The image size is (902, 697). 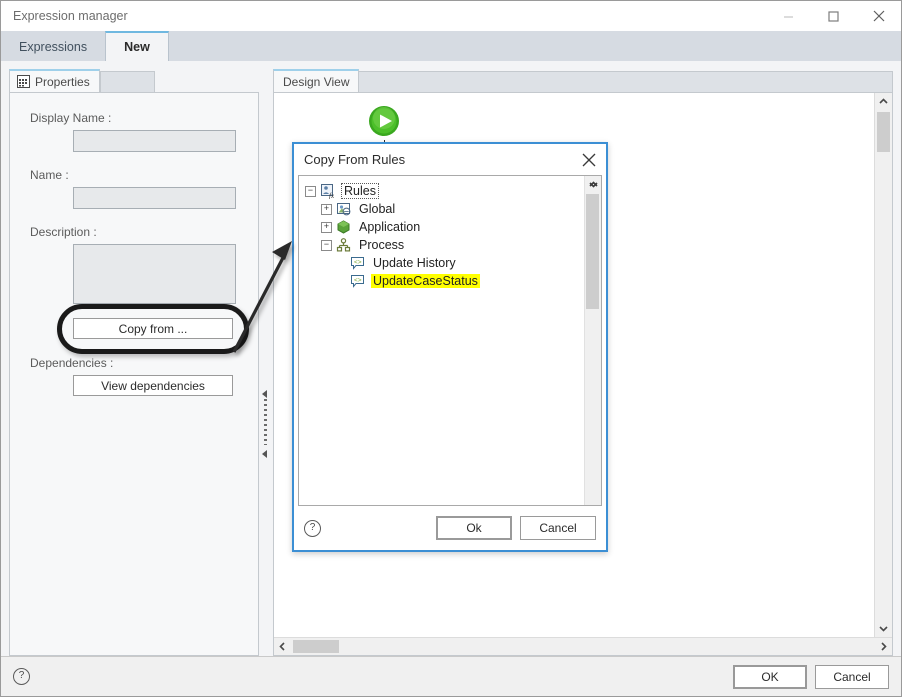 What do you see at coordinates (21, 676) in the screenshot?
I see `help-circle-icon: ?` at bounding box center [21, 676].